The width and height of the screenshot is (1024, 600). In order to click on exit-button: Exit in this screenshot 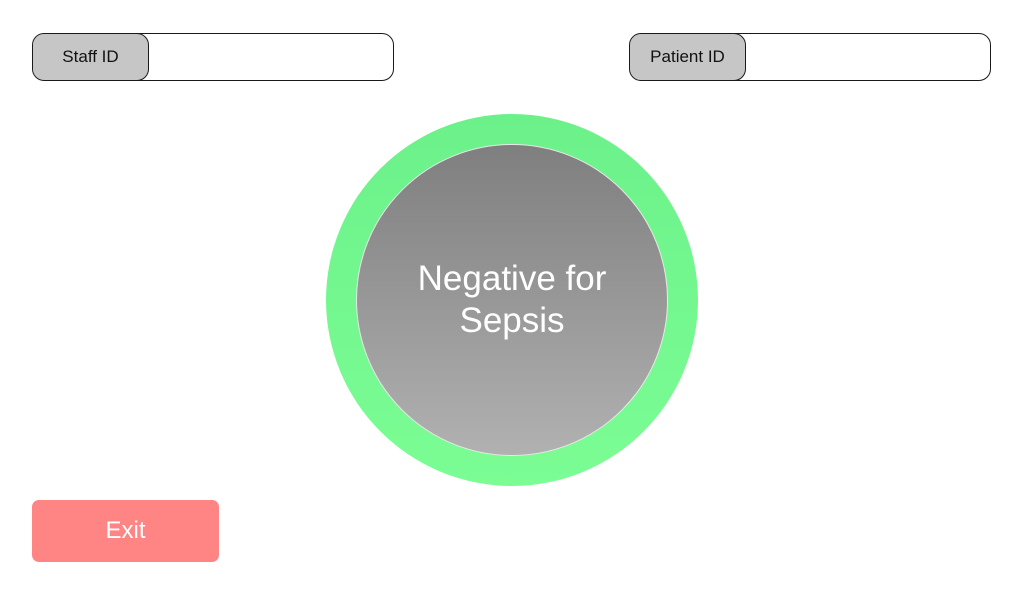, I will do `click(125, 531)`.